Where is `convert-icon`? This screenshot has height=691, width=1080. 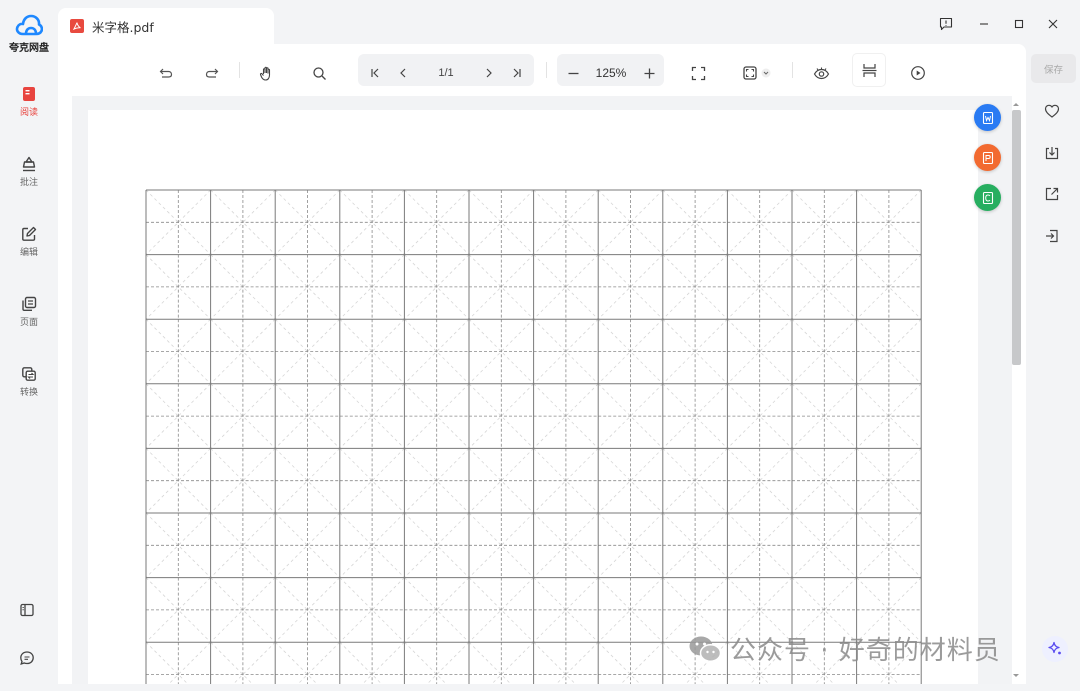
convert-icon is located at coordinates (29, 374).